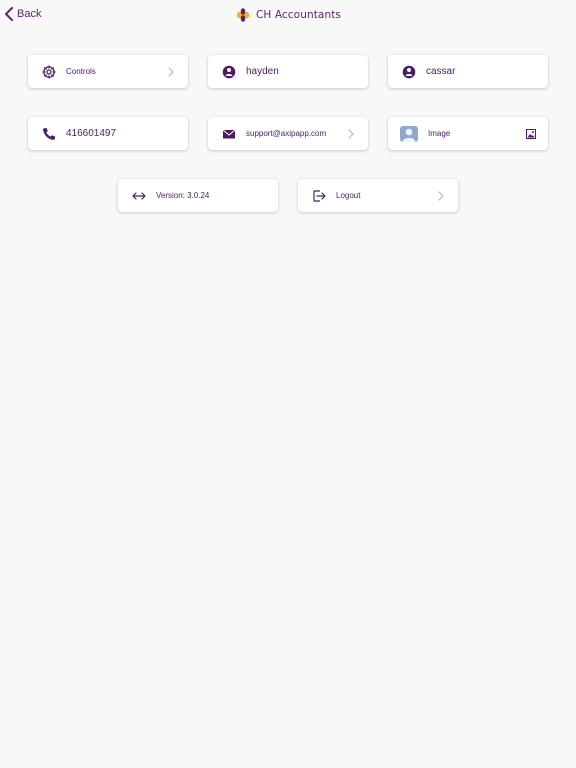 This screenshot has width=576, height=768. I want to click on phone-card: 416601497, so click(108, 133).